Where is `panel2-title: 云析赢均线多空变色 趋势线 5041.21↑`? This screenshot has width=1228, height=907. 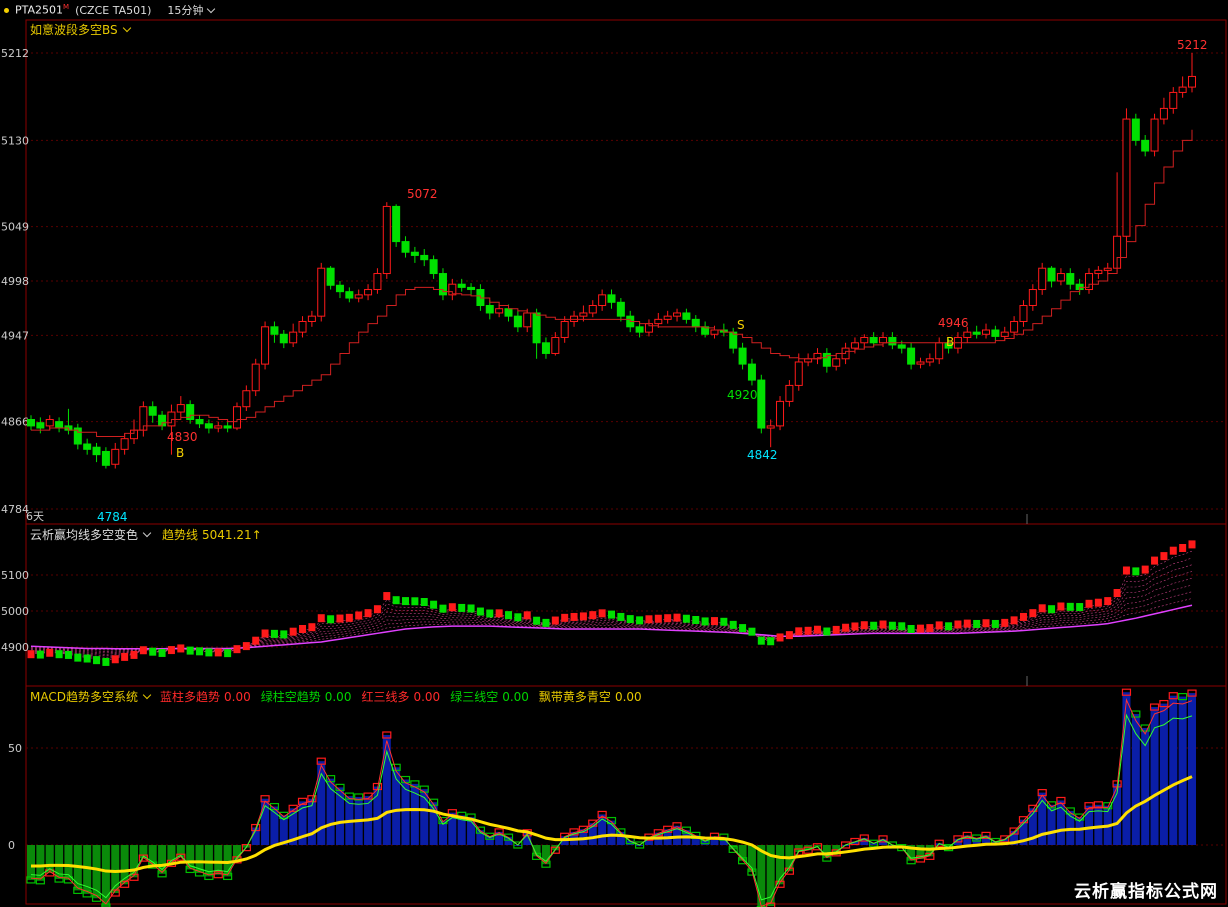
panel2-title: 云析赢均线多空变色 趋势线 5041.21↑ is located at coordinates (146, 534).